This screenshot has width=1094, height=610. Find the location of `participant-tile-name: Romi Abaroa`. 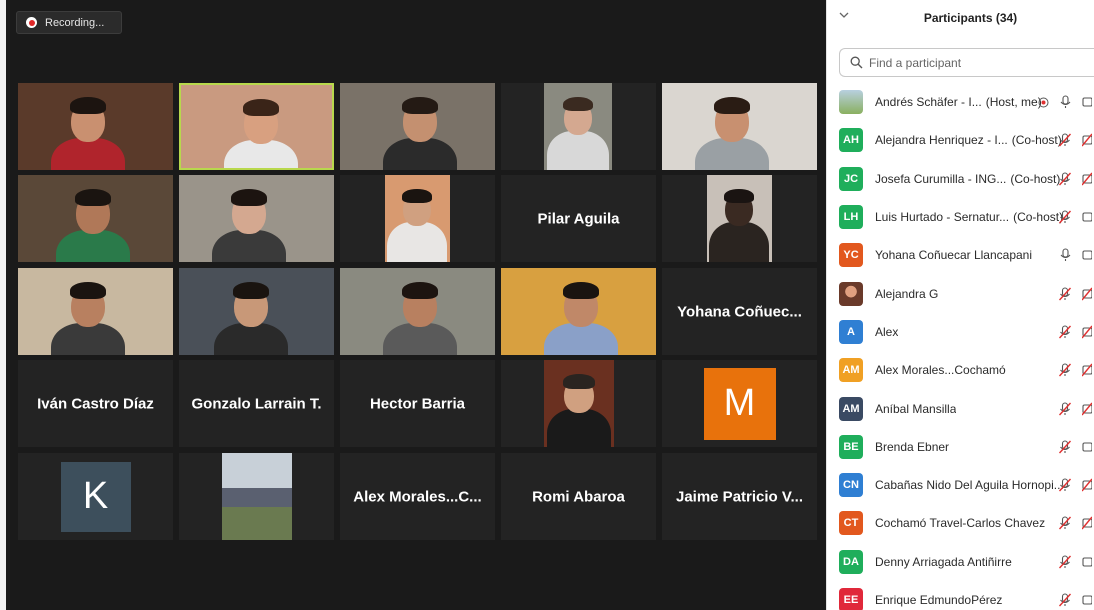

participant-tile-name: Romi Abaroa is located at coordinates (578, 496).